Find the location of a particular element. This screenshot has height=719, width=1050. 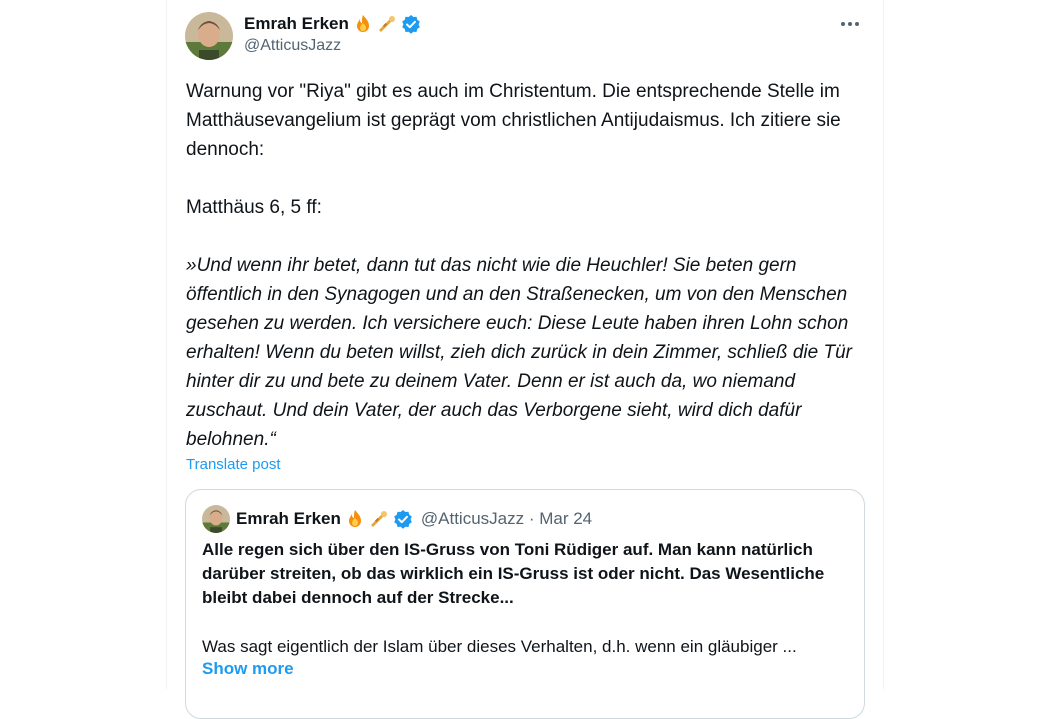

author-handle: @AtticusJazz is located at coordinates (292, 46).